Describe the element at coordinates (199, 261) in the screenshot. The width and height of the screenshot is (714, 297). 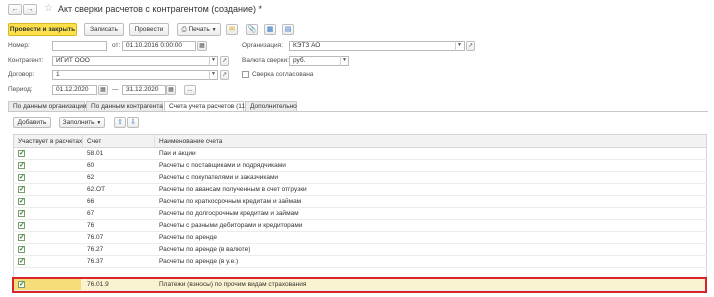
I see `account-name-cell: Расчеты по аренде (в у.е.)` at that location.